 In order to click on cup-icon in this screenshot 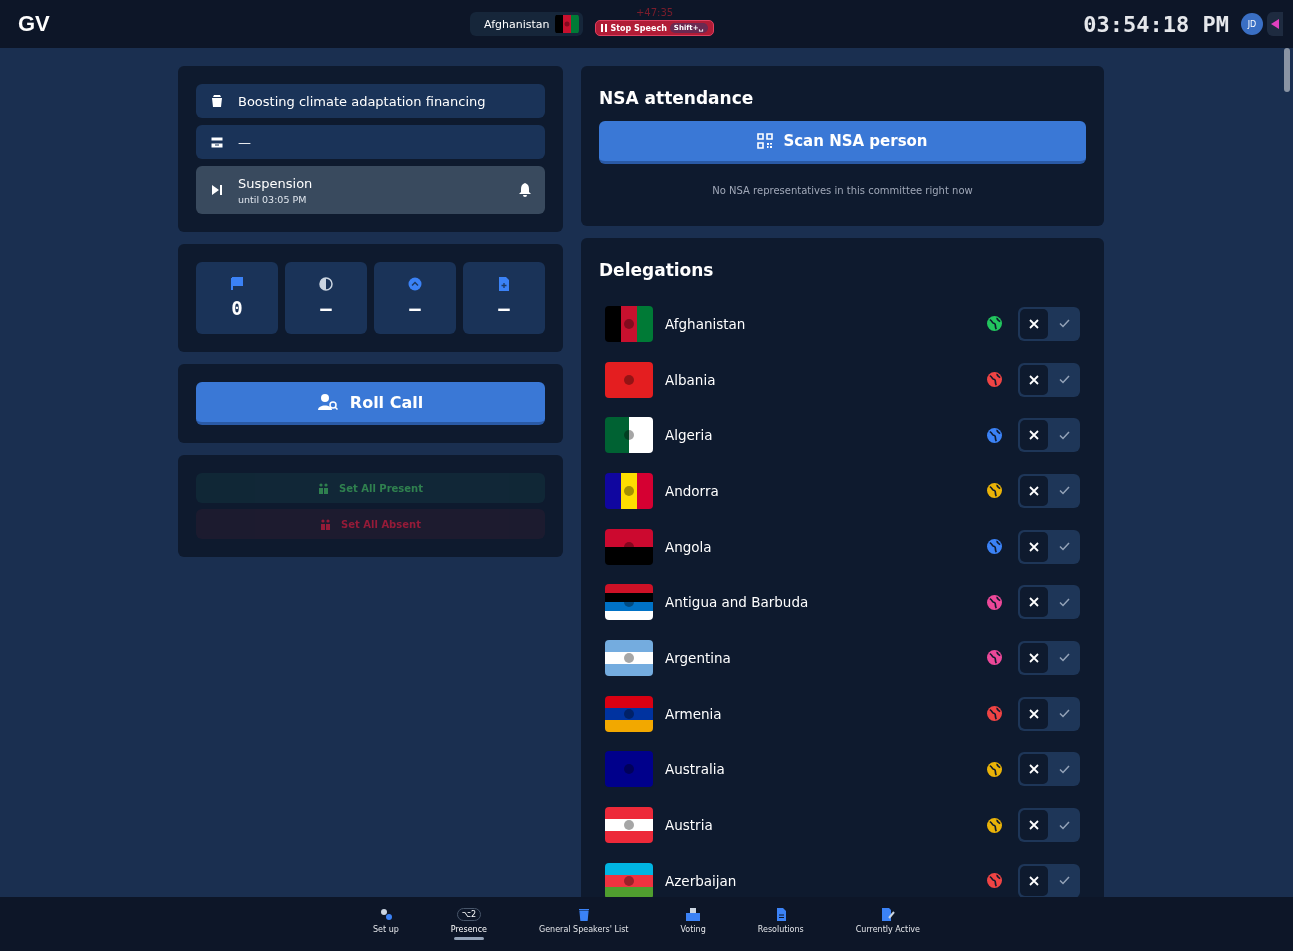, I will do `click(217, 101)`.